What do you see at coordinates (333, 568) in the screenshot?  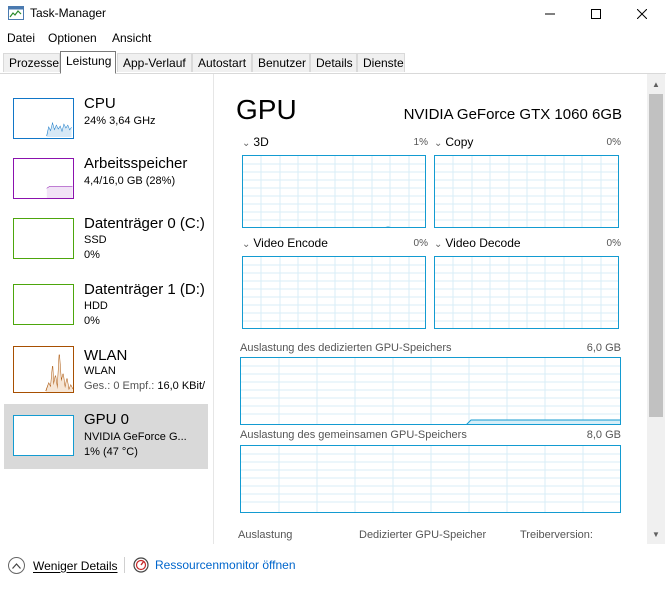 I see `footer: Weniger Details Ressourcenmonitor öffnen` at bounding box center [333, 568].